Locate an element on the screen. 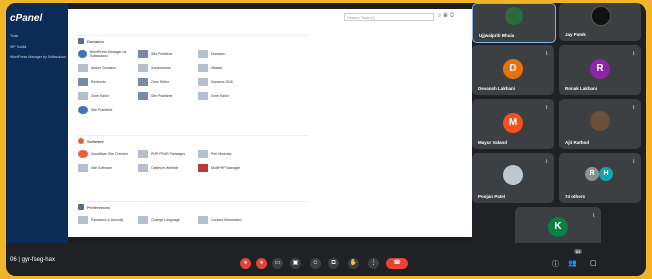 Image resolution: width=652 pixels, height=279 pixels. avatar: H is located at coordinates (606, 174).